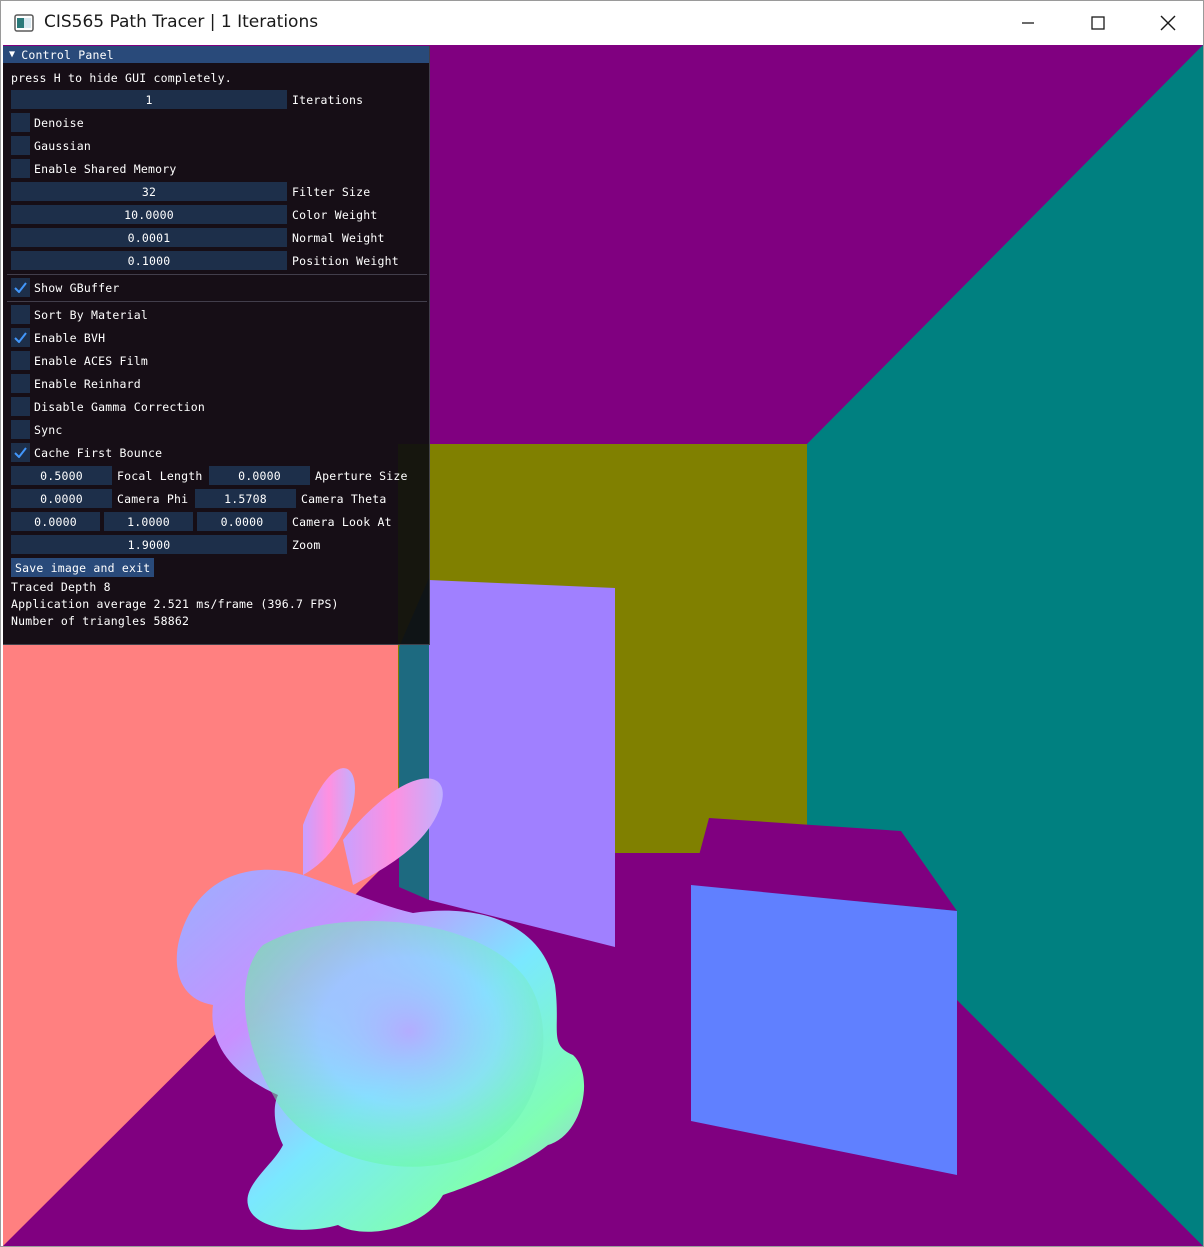  What do you see at coordinates (20, 406) in the screenshot?
I see `disable-gamma-checkbox` at bounding box center [20, 406].